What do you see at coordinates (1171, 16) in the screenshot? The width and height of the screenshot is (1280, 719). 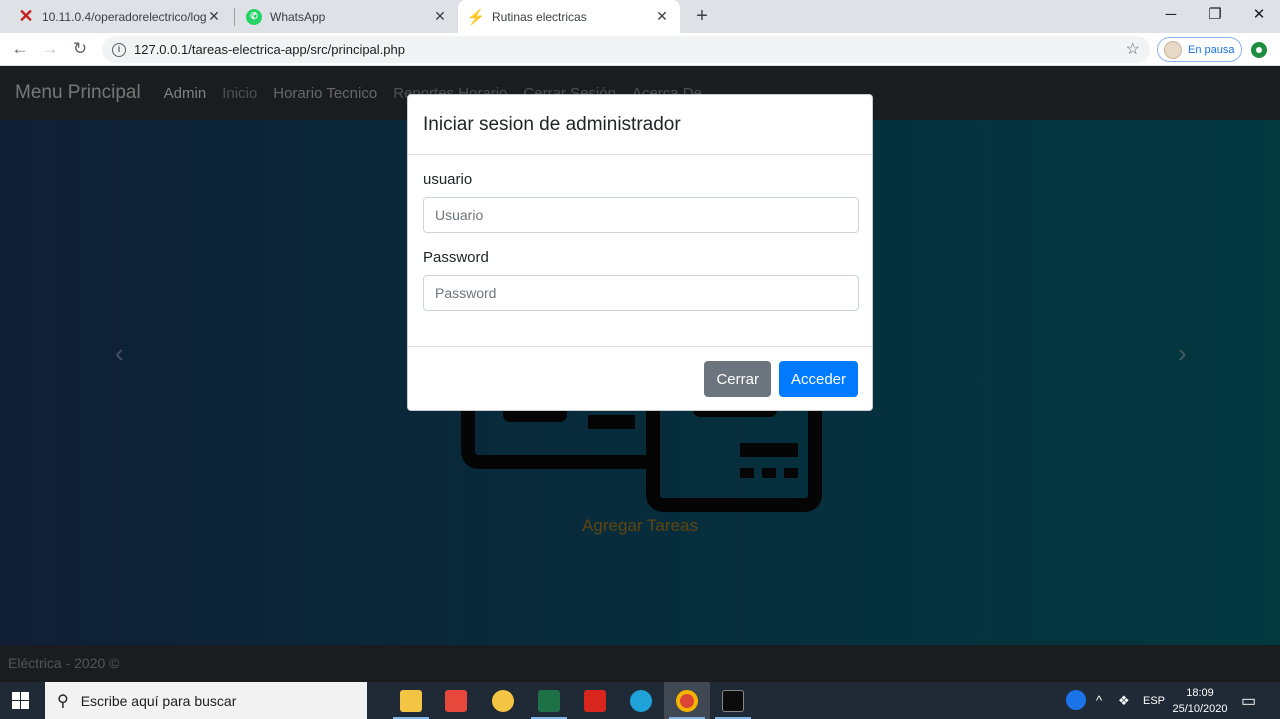 I see `minimize-button: ─` at bounding box center [1171, 16].